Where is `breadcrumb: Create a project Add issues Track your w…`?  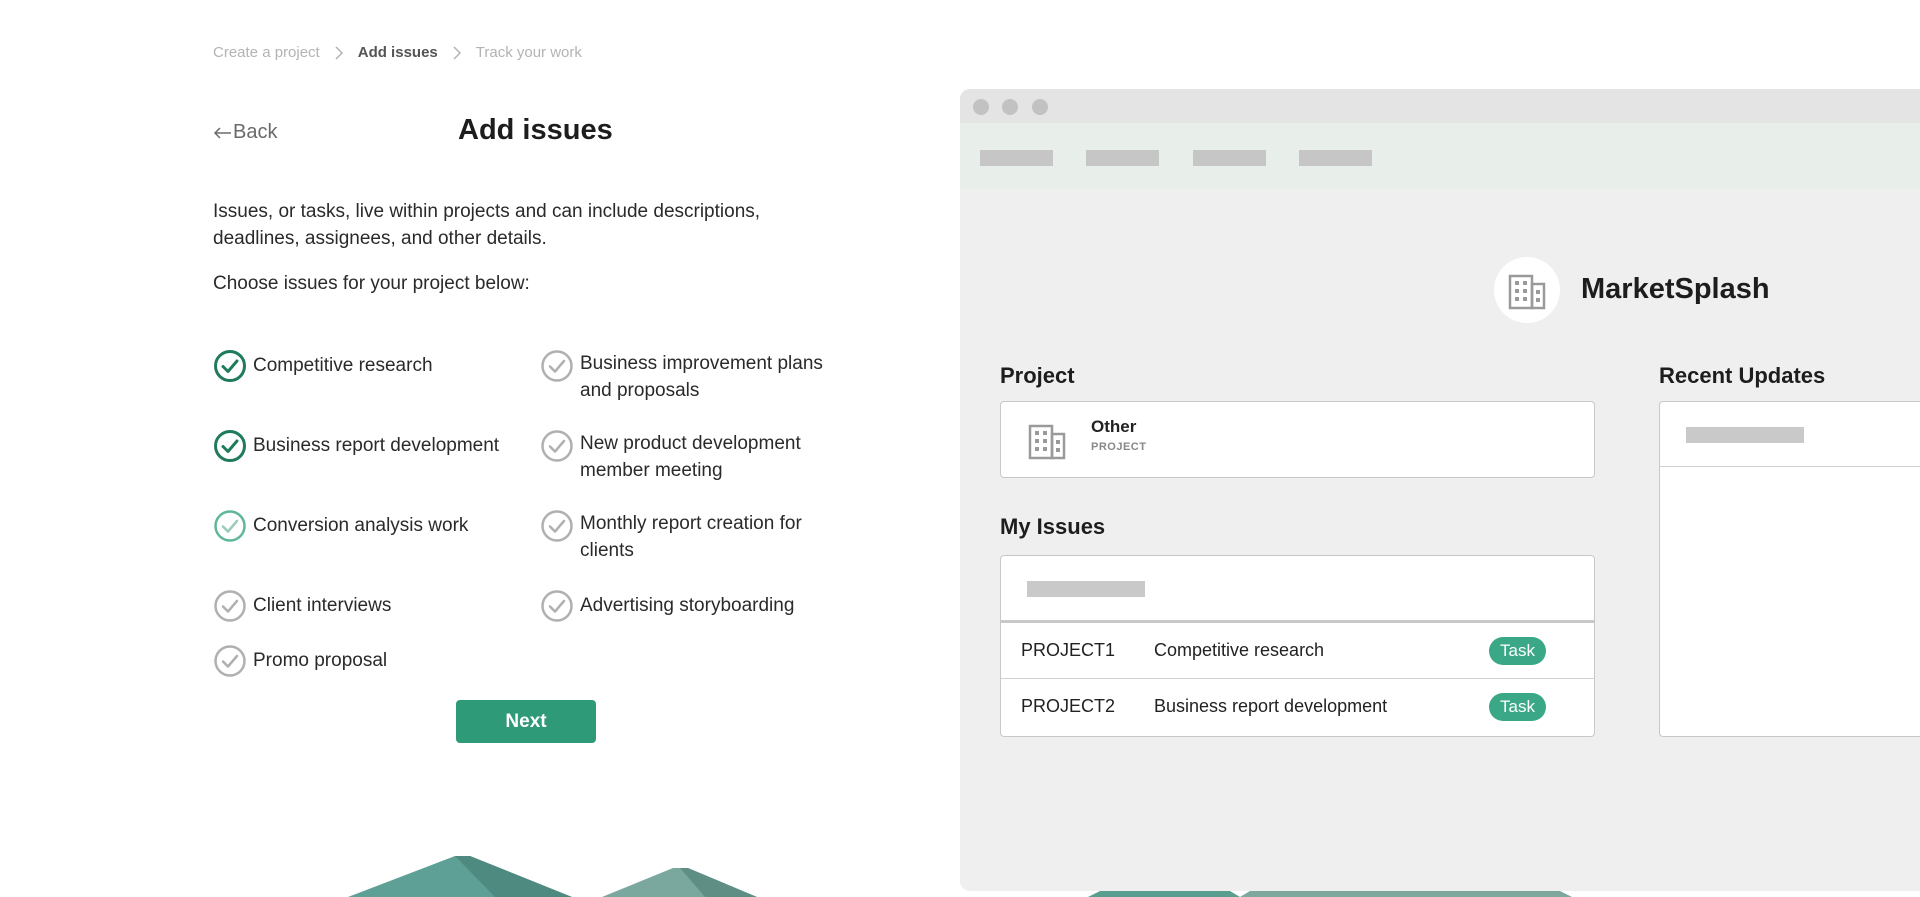
breadcrumb: Create a project Add issues Track your w… is located at coordinates (397, 52).